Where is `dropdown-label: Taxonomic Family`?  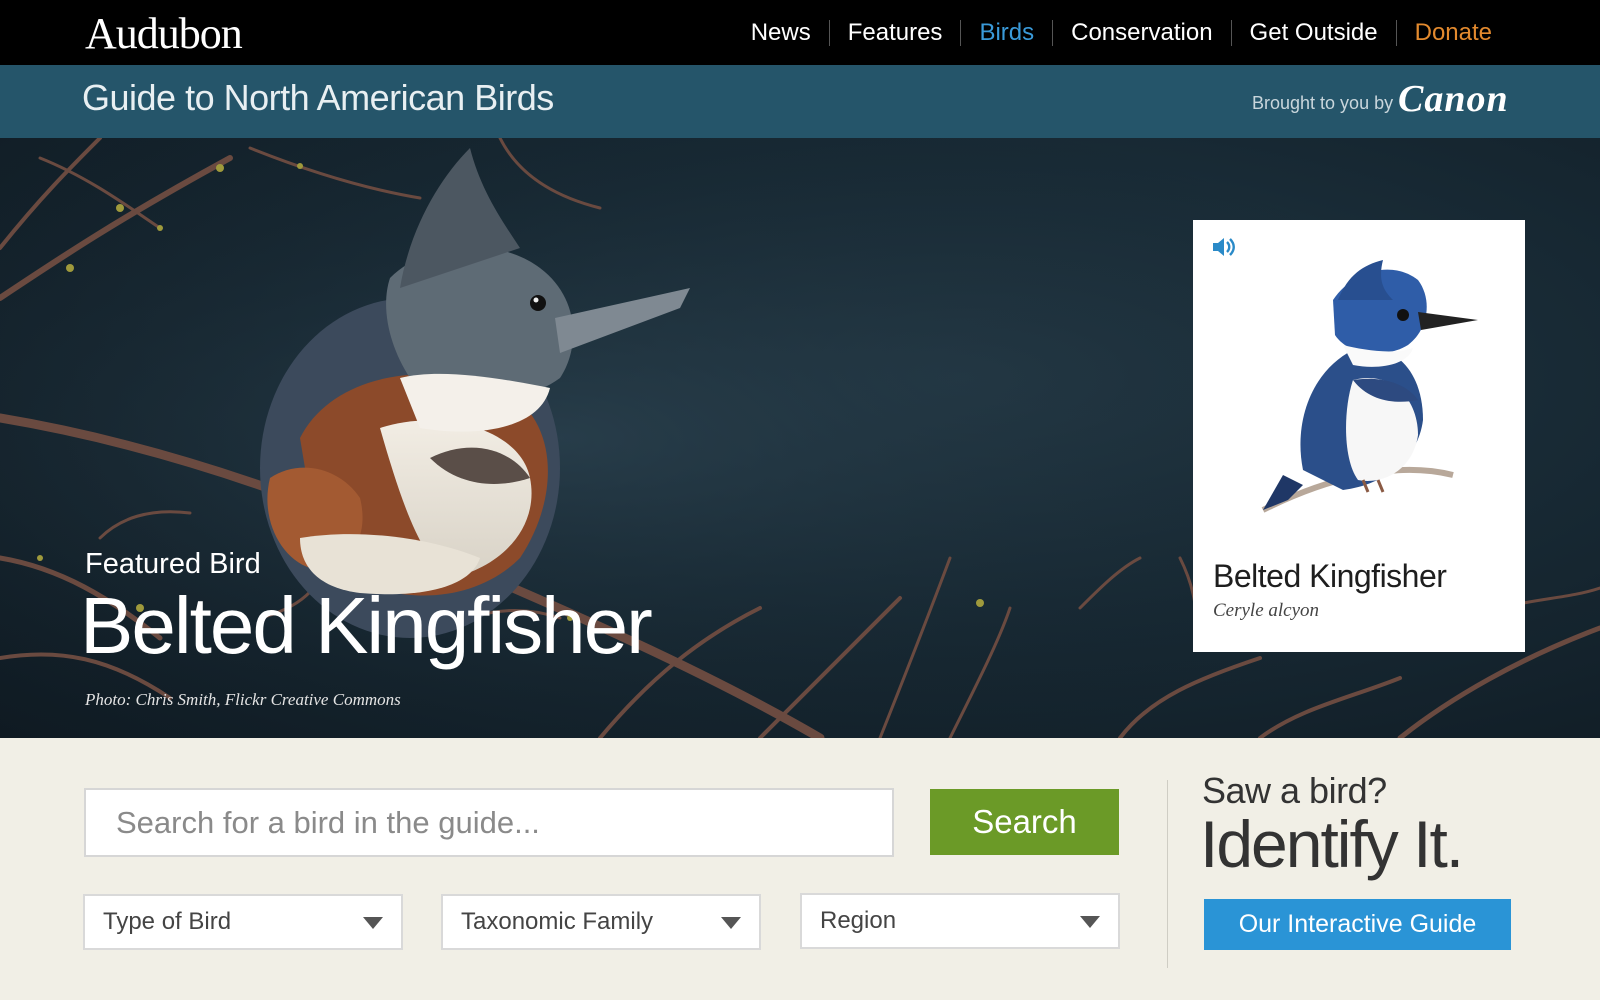
dropdown-label: Taxonomic Family is located at coordinates (557, 921).